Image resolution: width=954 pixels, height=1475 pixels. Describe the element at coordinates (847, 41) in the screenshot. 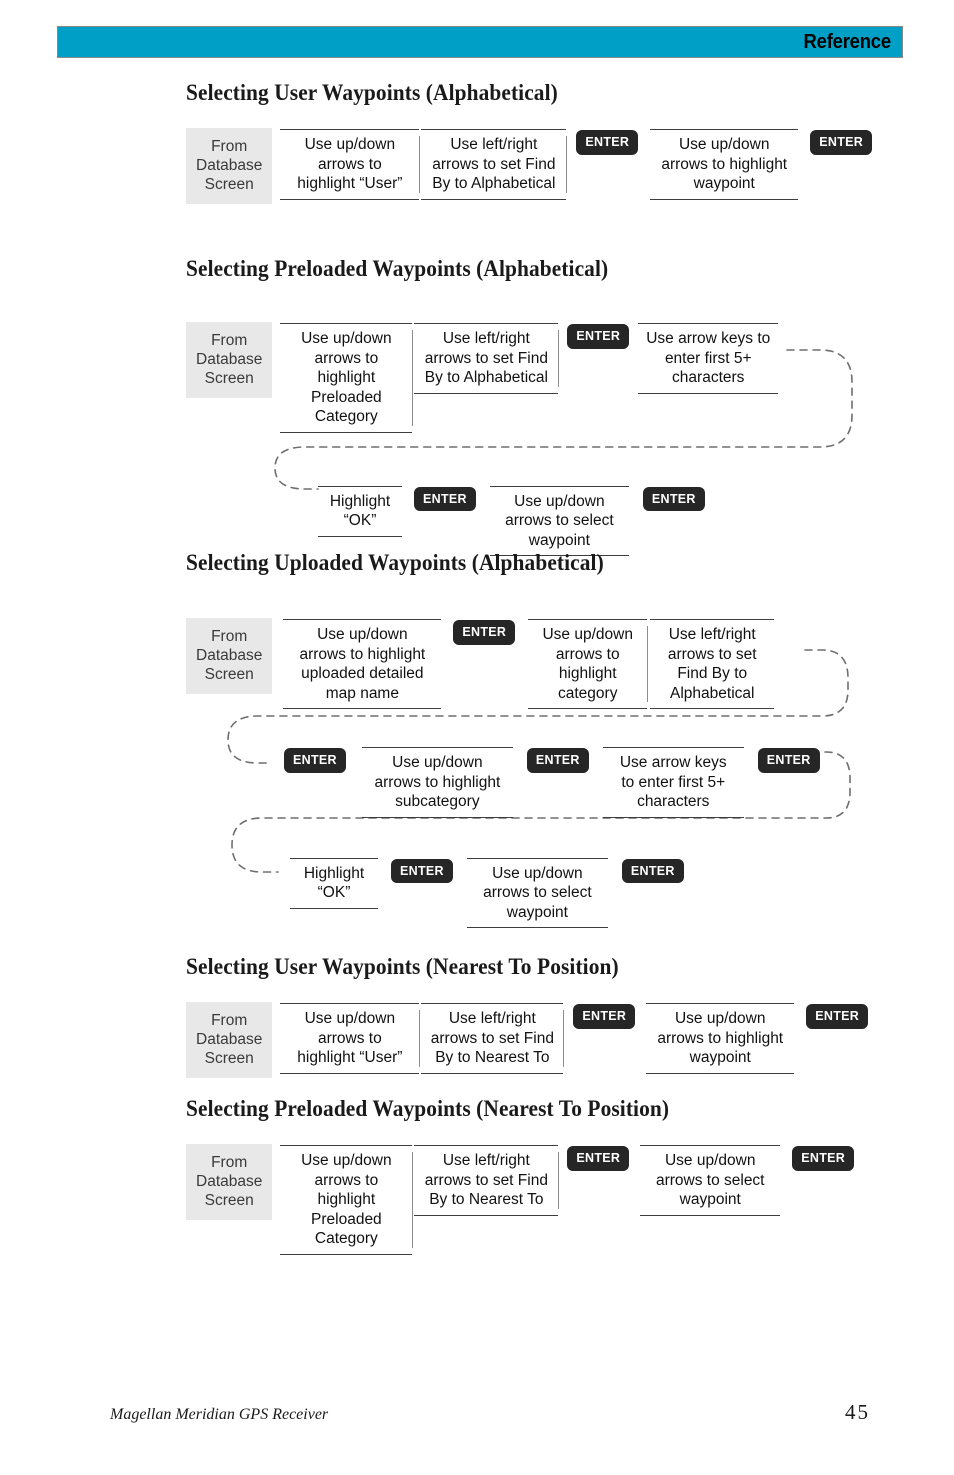

I see `page-header-title: Reference` at that location.